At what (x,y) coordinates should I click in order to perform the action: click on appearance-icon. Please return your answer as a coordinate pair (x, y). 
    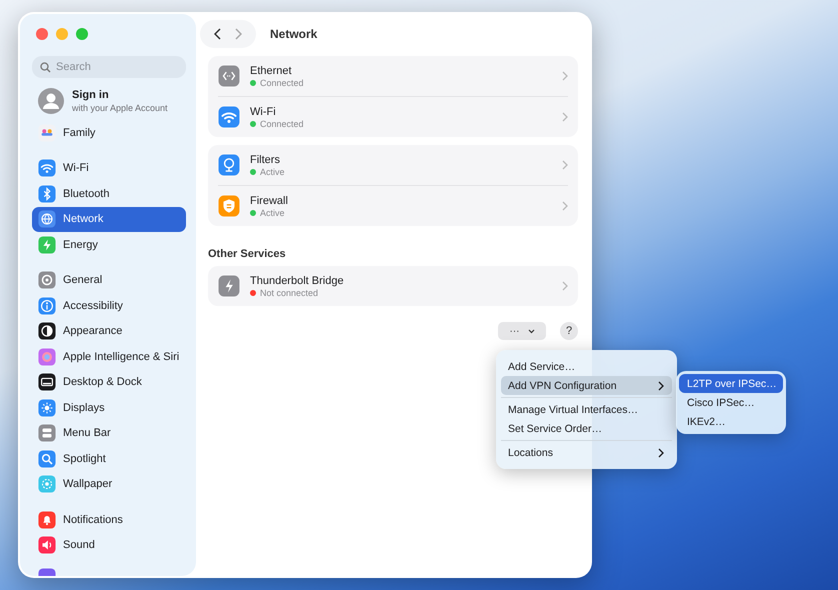
    Looking at the image, I should click on (47, 331).